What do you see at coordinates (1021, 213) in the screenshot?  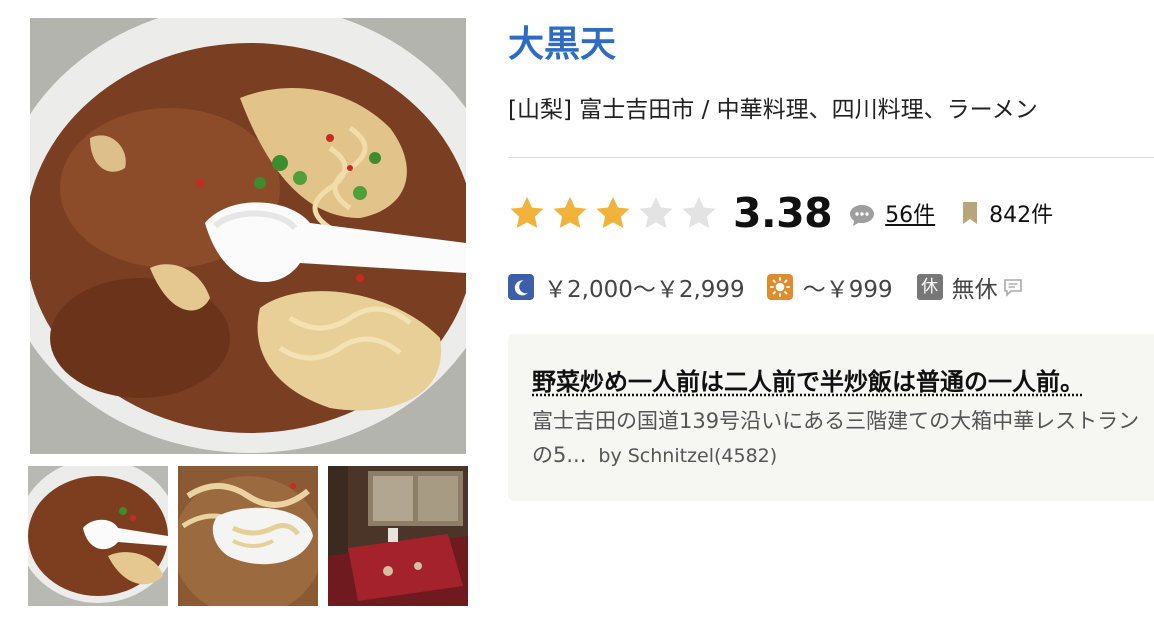 I see `bookmark-count: 842件` at bounding box center [1021, 213].